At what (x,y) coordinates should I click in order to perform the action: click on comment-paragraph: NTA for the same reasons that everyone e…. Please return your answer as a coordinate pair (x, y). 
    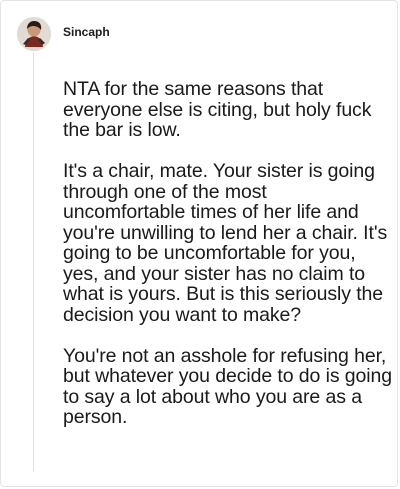
    Looking at the image, I should click on (217, 109).